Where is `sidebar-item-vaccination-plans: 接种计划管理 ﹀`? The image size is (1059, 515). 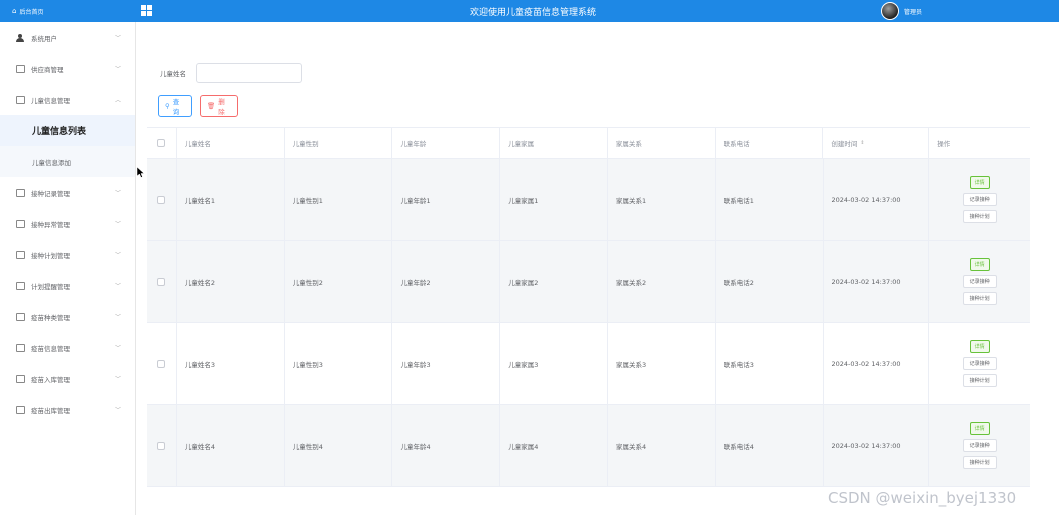 sidebar-item-vaccination-plans: 接种计划管理 ﹀ is located at coordinates (67, 254).